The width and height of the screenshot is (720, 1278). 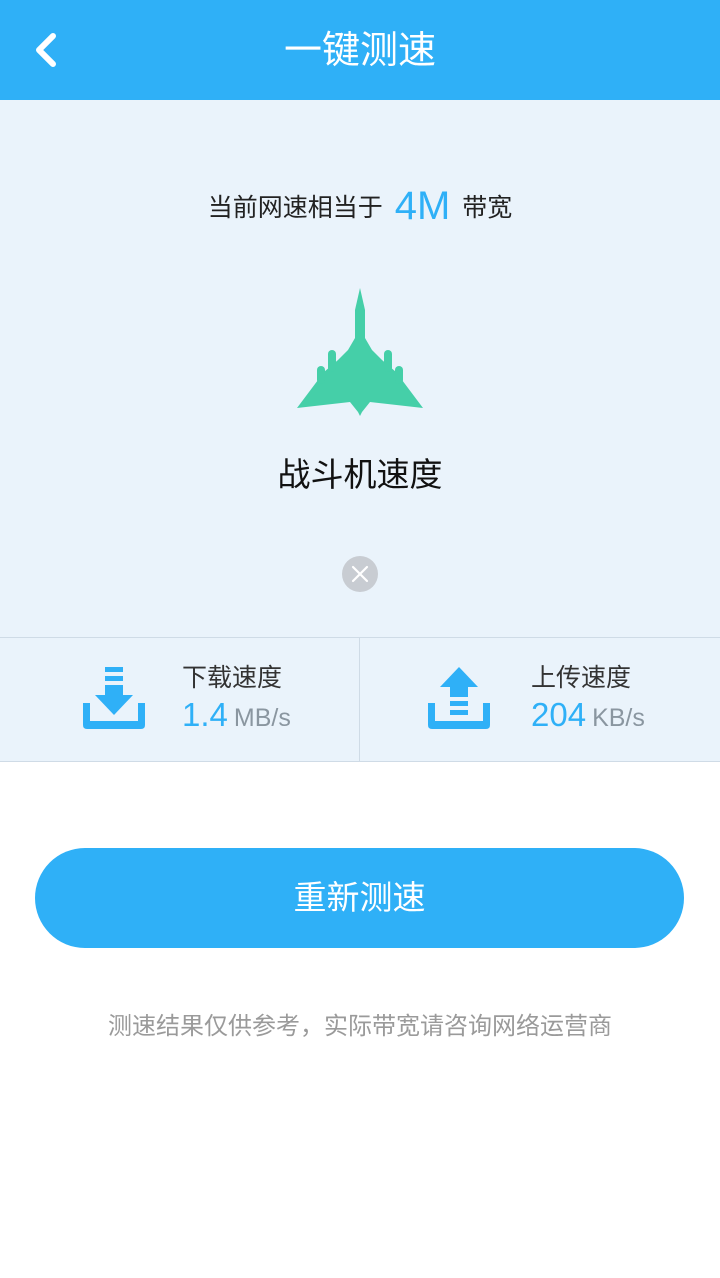 What do you see at coordinates (588, 715) in the screenshot?
I see `upload-speed: 204 KB/s` at bounding box center [588, 715].